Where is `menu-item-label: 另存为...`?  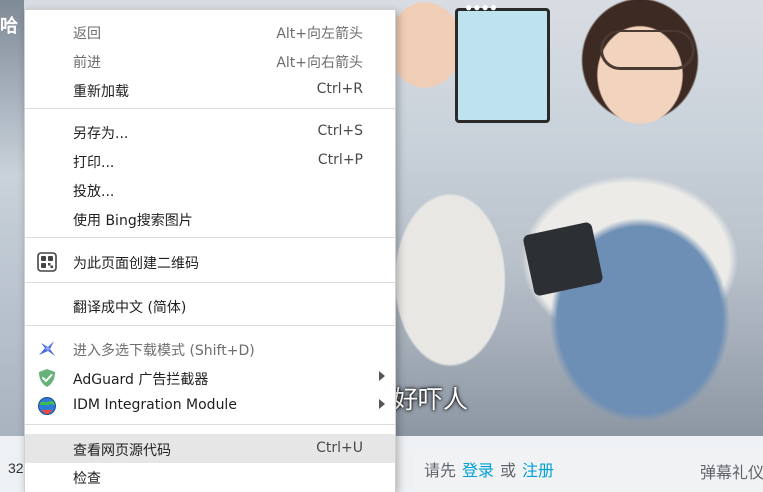
menu-item-label: 另存为... is located at coordinates (101, 134).